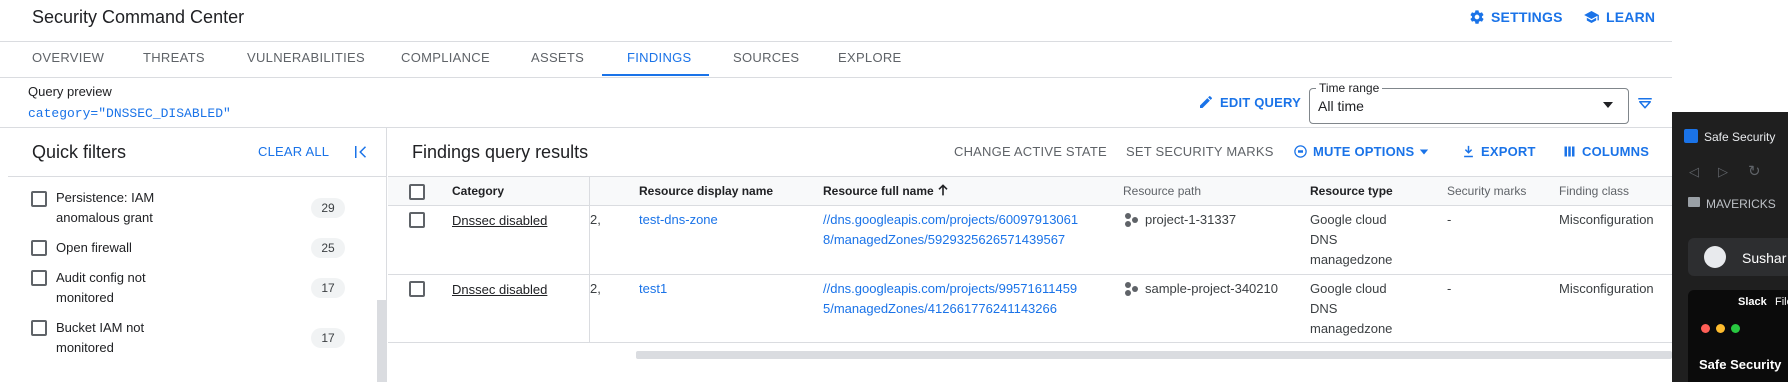 Image resolution: width=1788 pixels, height=382 pixels. I want to click on tab-threats: THREATS, so click(174, 57).